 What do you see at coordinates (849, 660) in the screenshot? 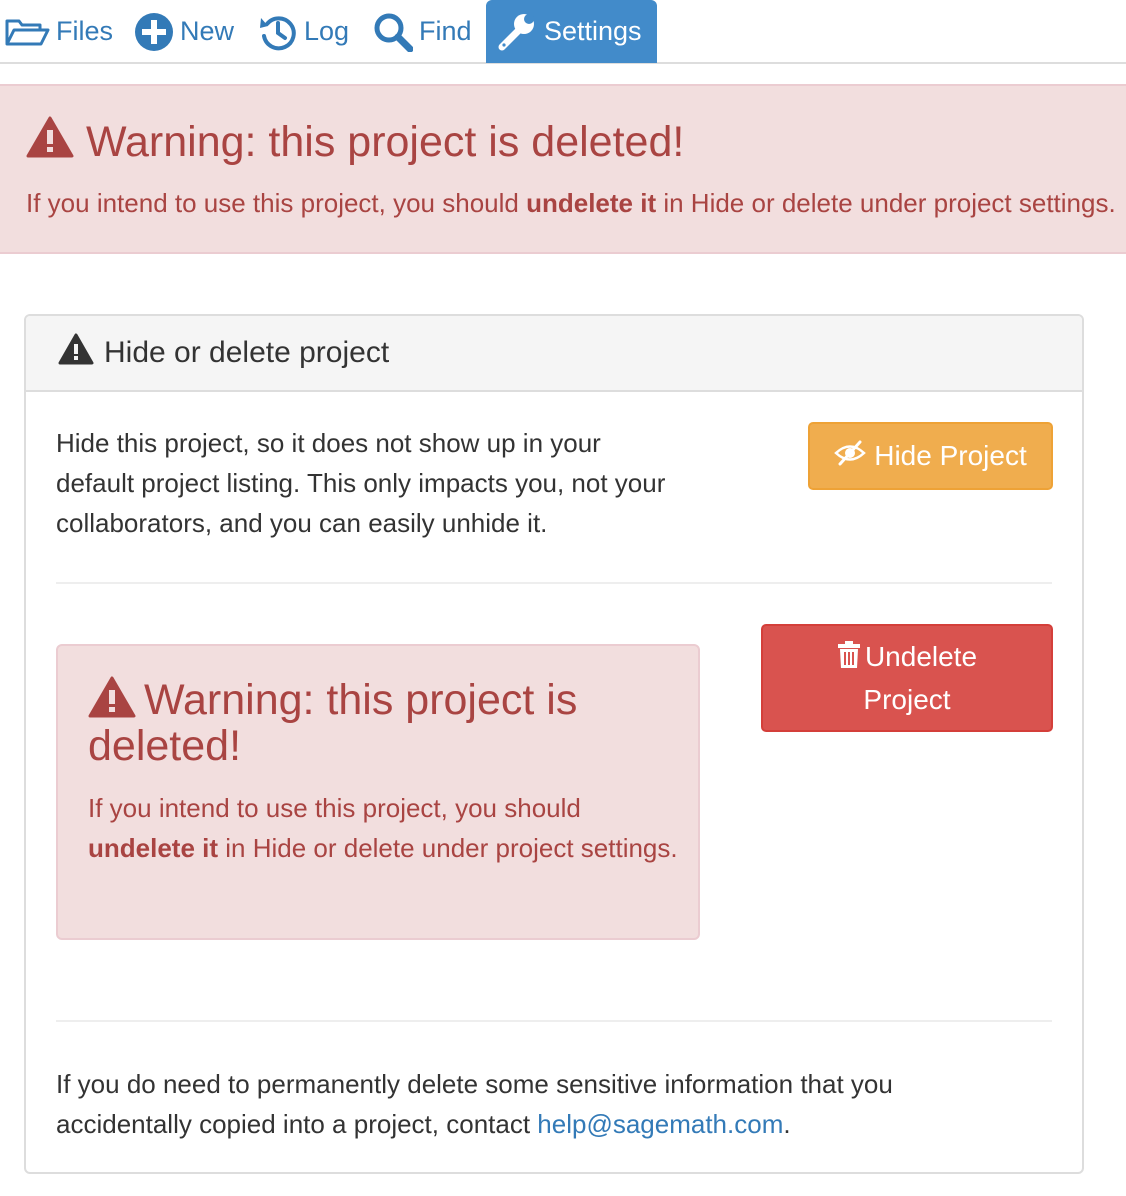
I see `trash-icon` at bounding box center [849, 660].